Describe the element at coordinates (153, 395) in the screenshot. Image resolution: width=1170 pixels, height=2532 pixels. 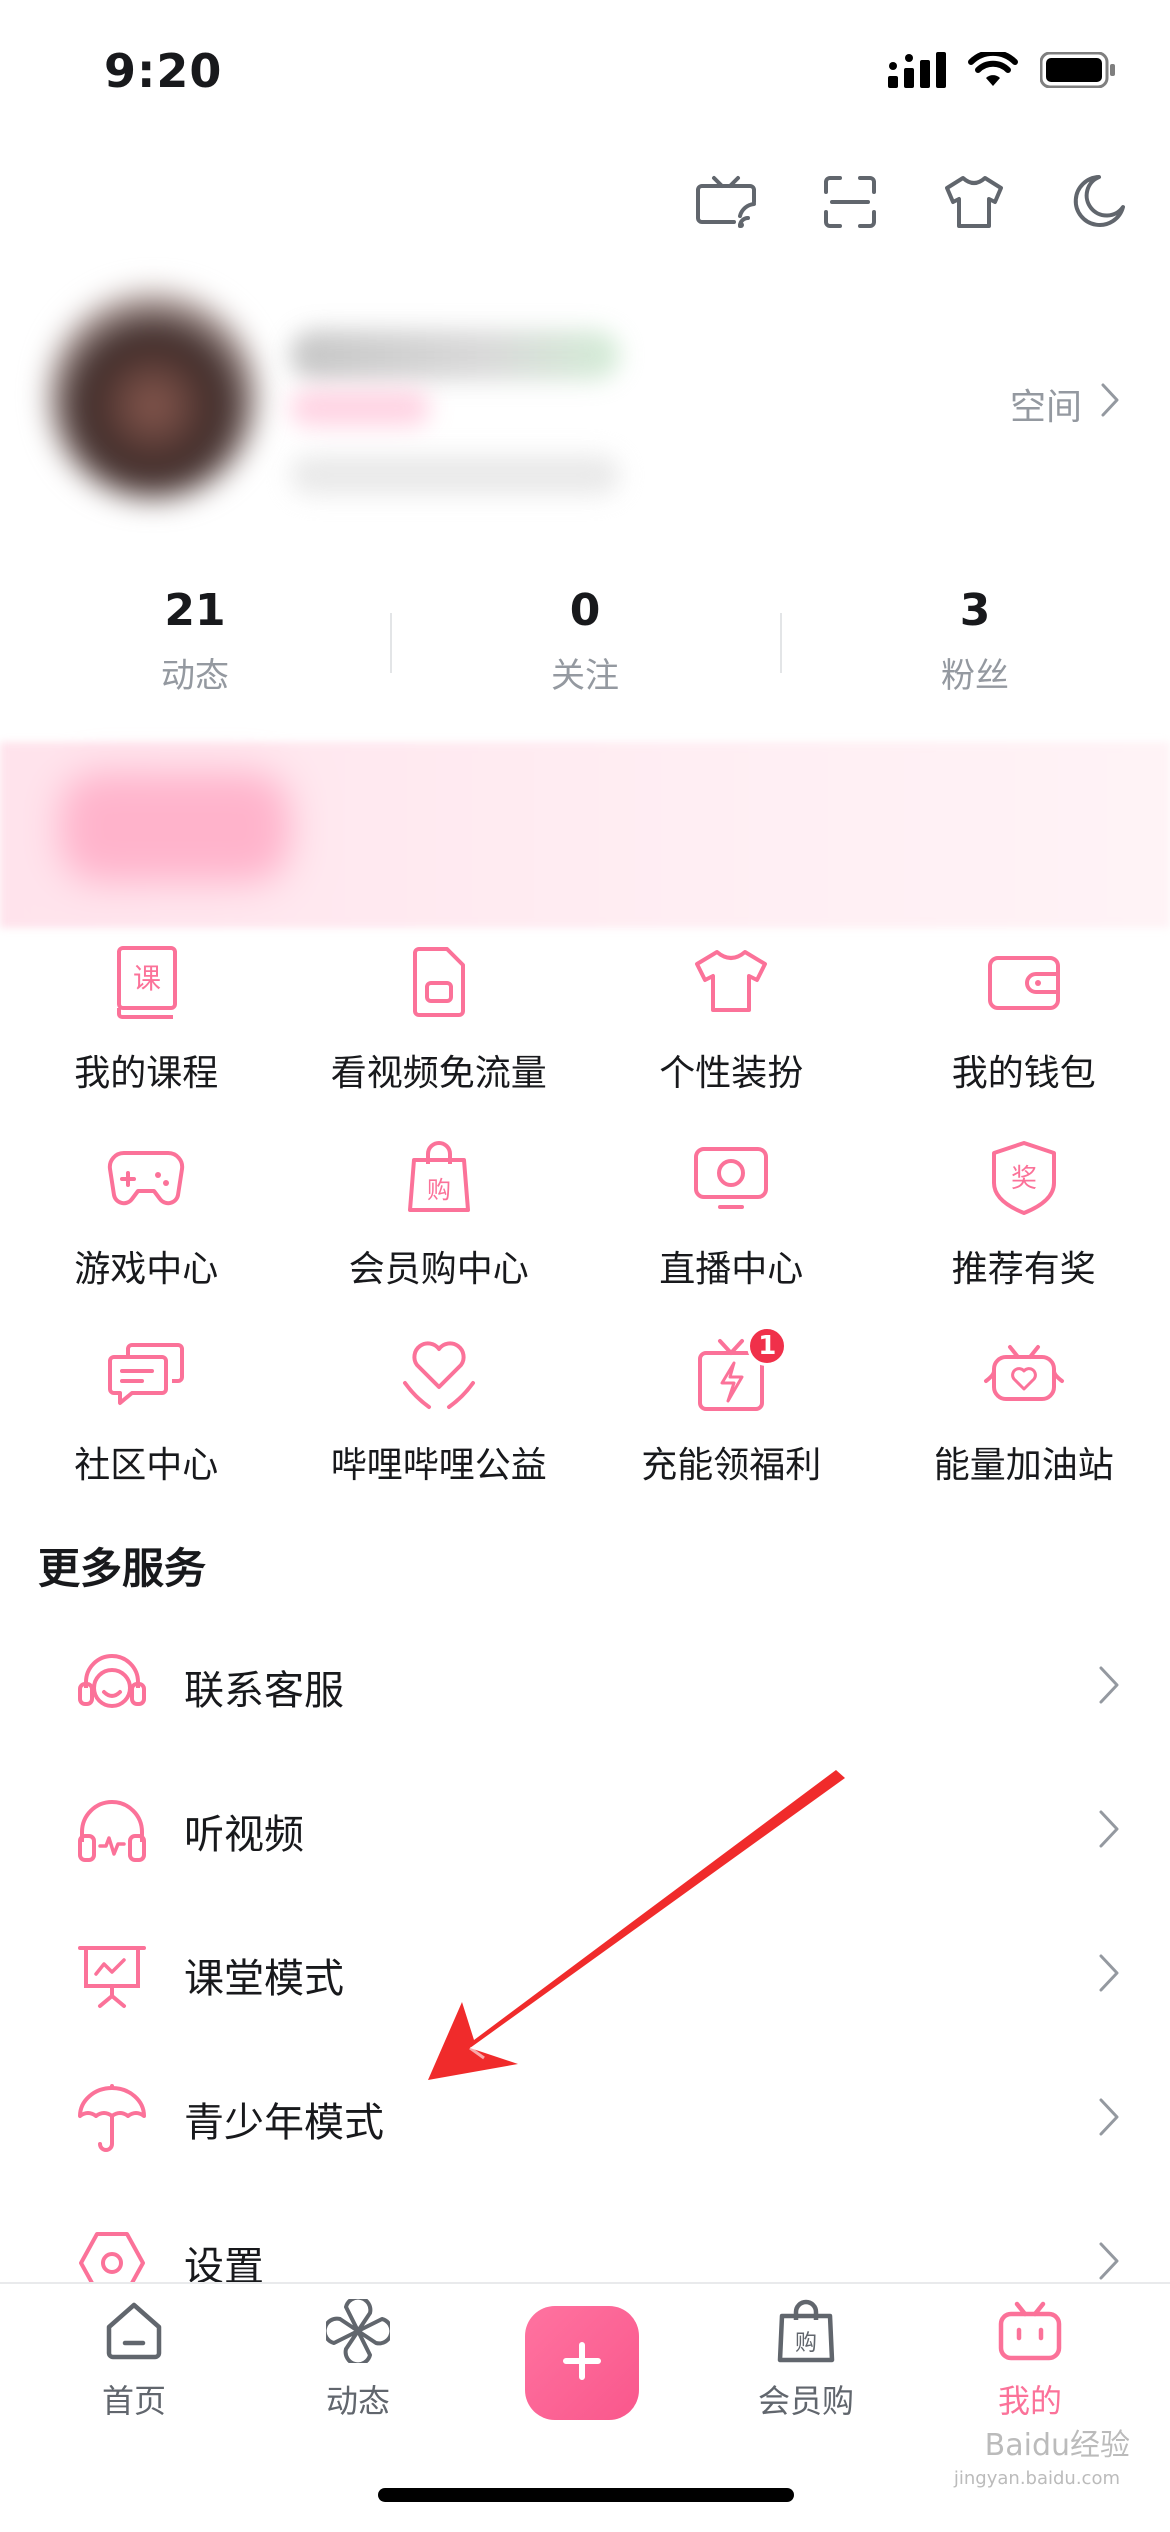
I see `avatar` at that location.